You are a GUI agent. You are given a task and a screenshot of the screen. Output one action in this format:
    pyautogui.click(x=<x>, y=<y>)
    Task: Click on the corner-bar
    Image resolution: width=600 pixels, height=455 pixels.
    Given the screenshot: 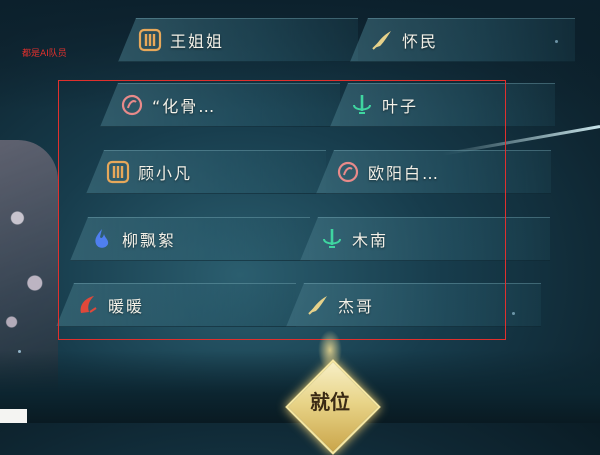 What is the action you would take?
    pyautogui.click(x=13, y=416)
    